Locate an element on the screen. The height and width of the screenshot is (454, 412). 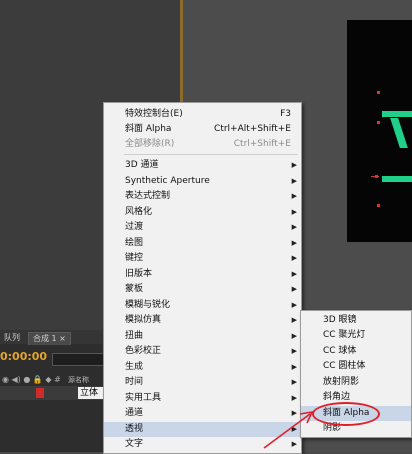
anchor-point is located at coordinates (375, 176).